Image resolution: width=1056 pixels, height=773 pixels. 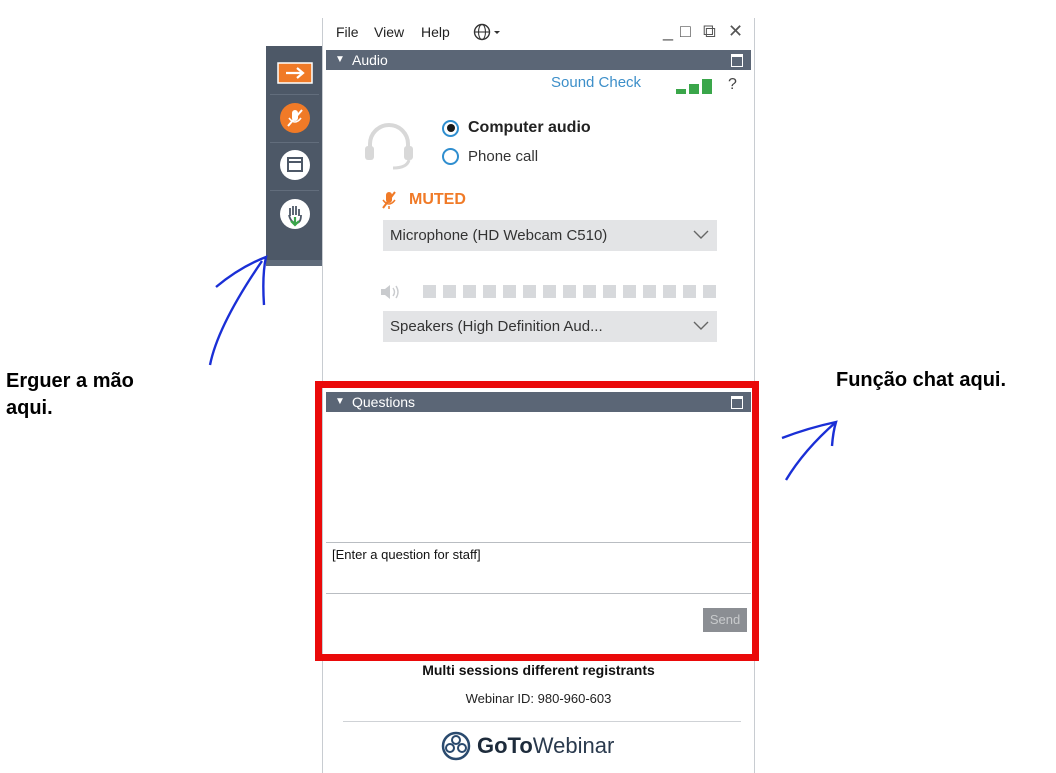 What do you see at coordinates (735, 31) in the screenshot?
I see `close-button: ✕` at bounding box center [735, 31].